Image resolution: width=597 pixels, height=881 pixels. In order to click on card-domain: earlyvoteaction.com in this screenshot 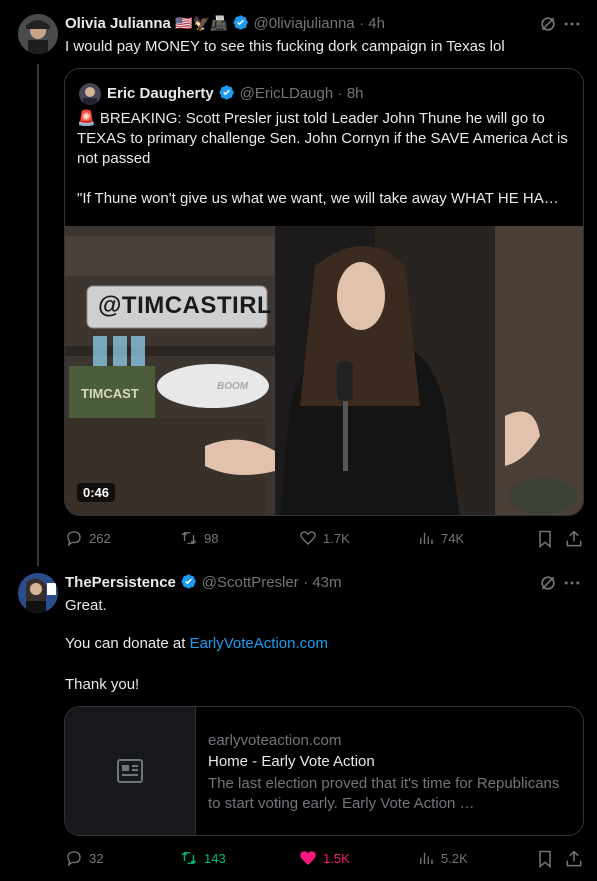, I will do `click(275, 740)`.